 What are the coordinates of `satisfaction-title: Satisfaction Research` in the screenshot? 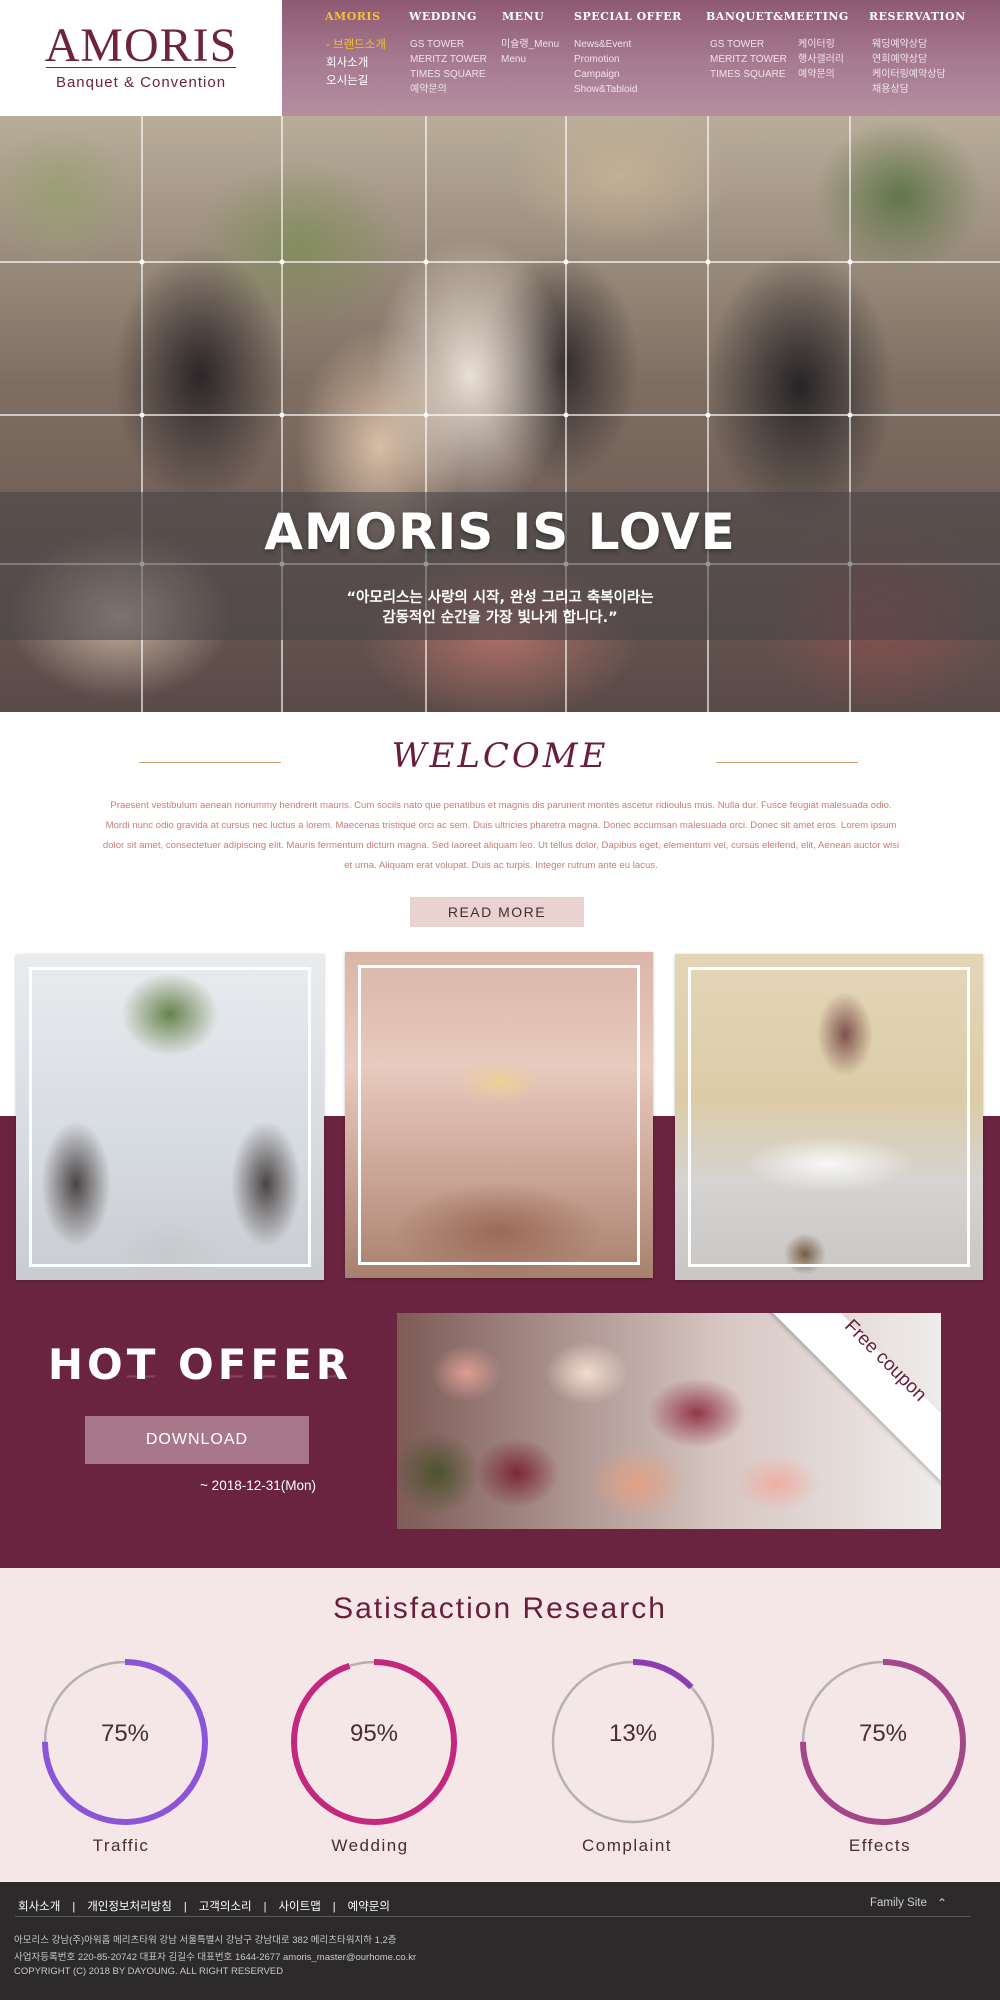 It's located at (500, 1608).